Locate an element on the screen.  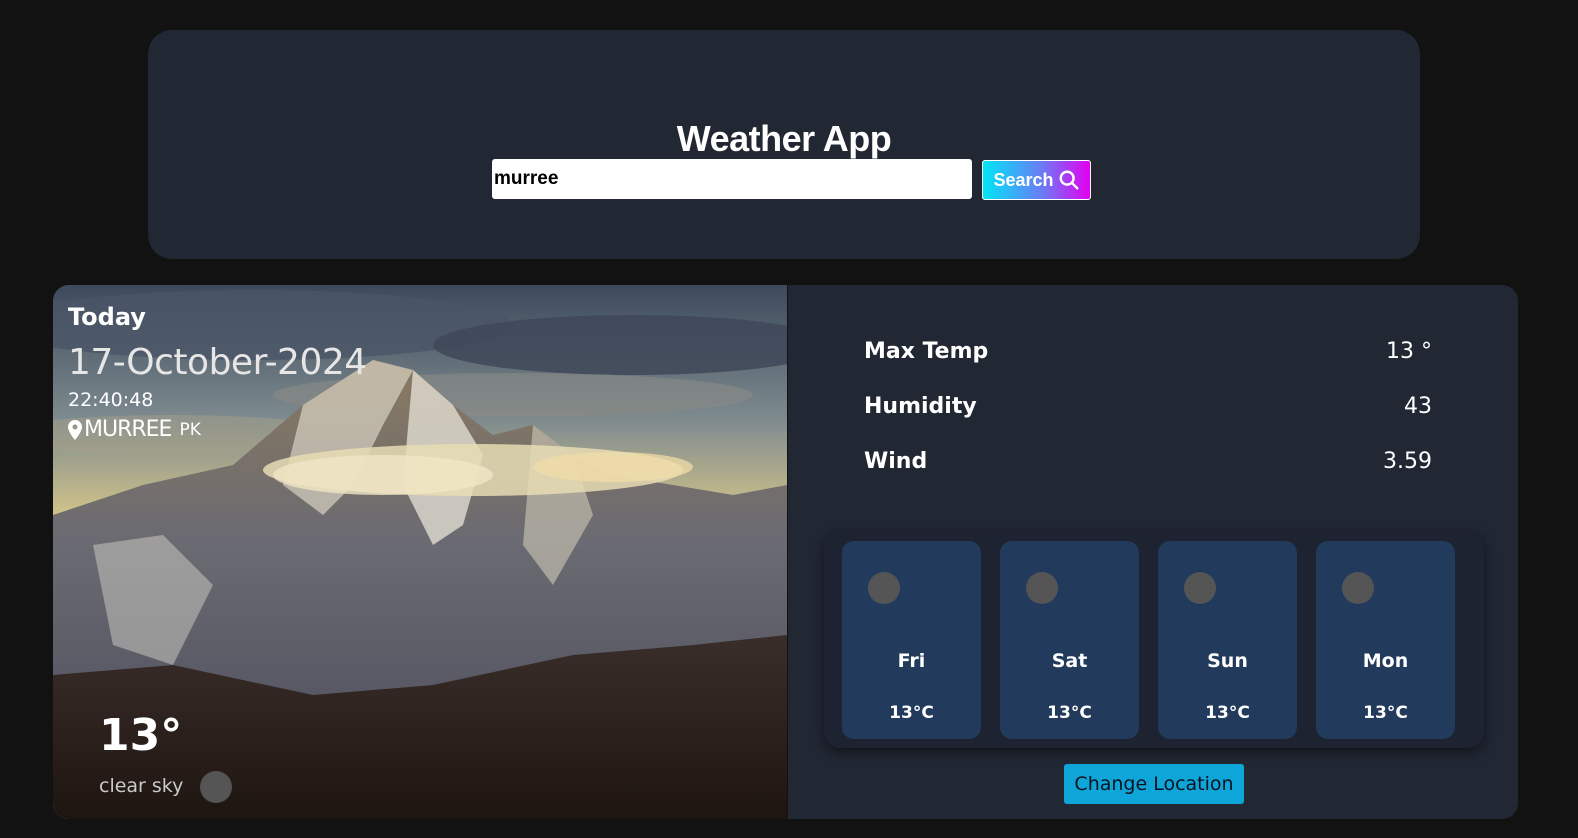
stat-max-temp: Max Temp 13 ° is located at coordinates (1148, 351).